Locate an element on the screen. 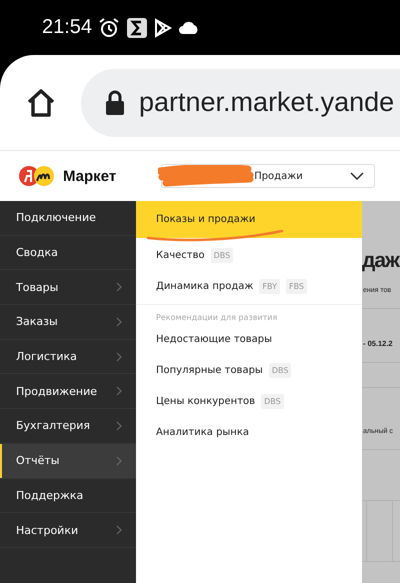 The width and height of the screenshot is (400, 583). section-dropdown: Продажи is located at coordinates (268, 176).